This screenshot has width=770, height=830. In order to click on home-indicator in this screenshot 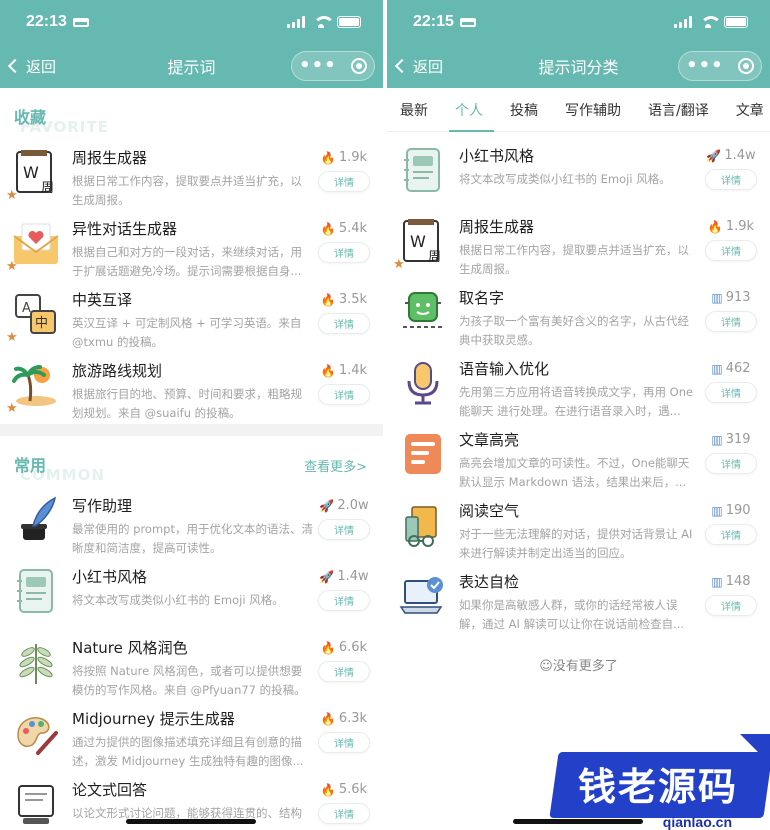, I will do `click(191, 821)`.